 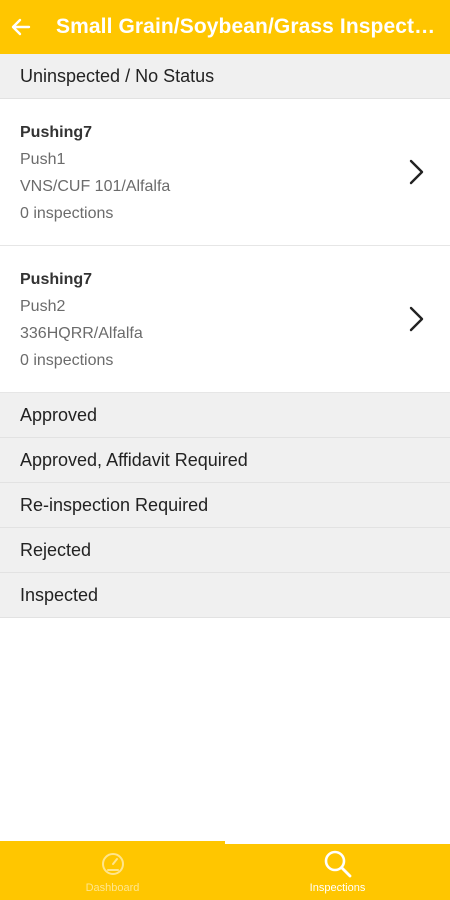 What do you see at coordinates (225, 415) in the screenshot?
I see `section-header-approved: Approved` at bounding box center [225, 415].